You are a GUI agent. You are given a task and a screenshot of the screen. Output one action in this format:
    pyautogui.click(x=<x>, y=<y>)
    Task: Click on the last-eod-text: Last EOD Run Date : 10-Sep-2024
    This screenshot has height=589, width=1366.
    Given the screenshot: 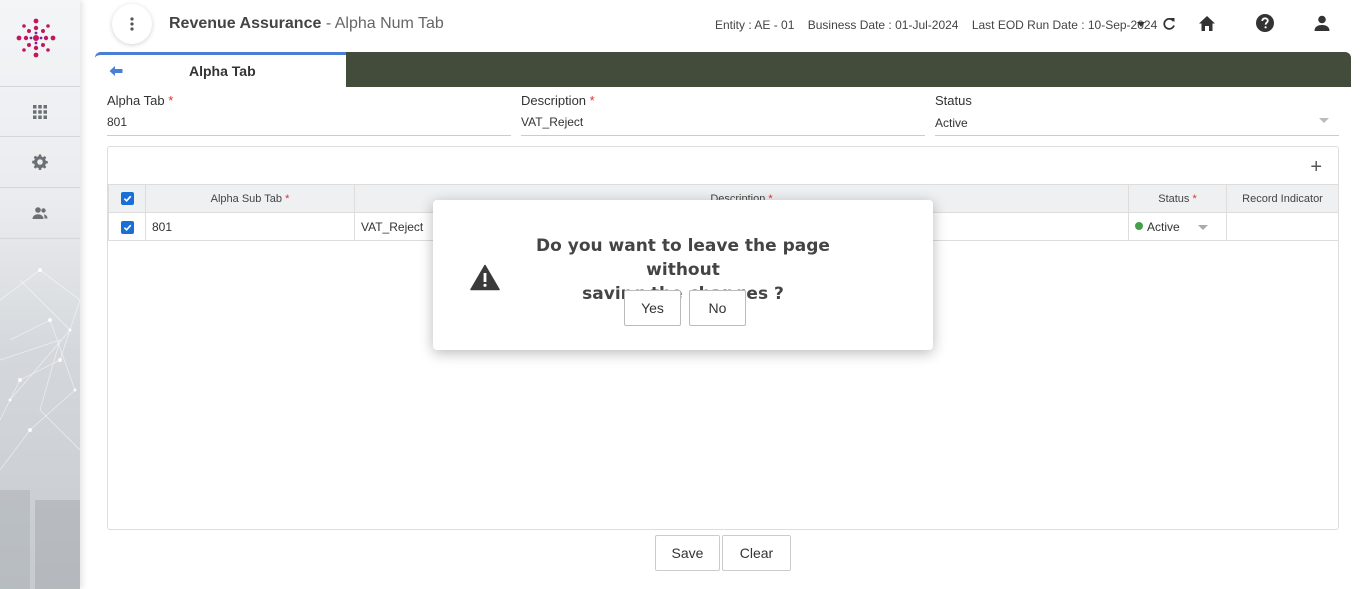 What is the action you would take?
    pyautogui.click(x=1064, y=25)
    